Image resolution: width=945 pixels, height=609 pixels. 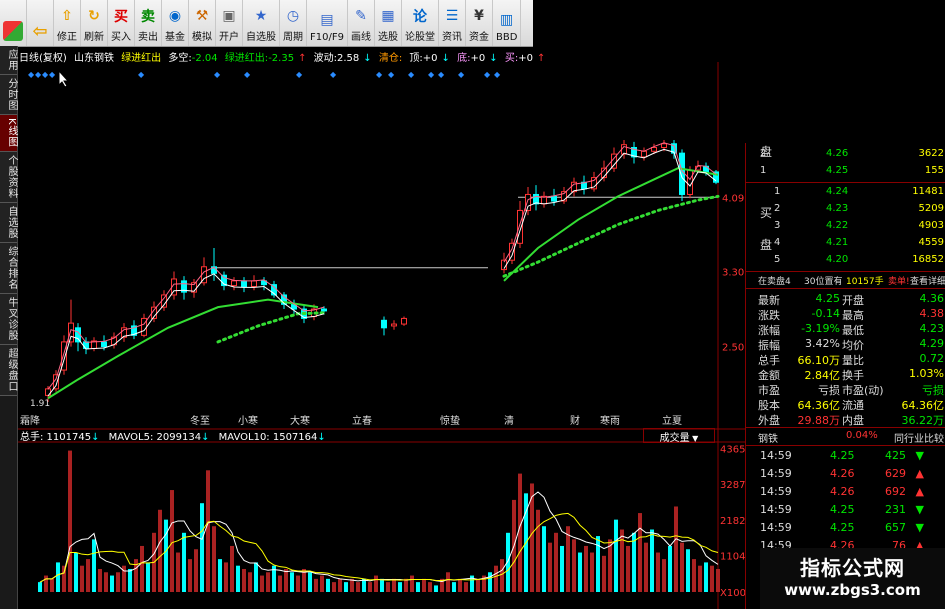 I want to click on side-tab-0: 应用, so click(x=8, y=60).